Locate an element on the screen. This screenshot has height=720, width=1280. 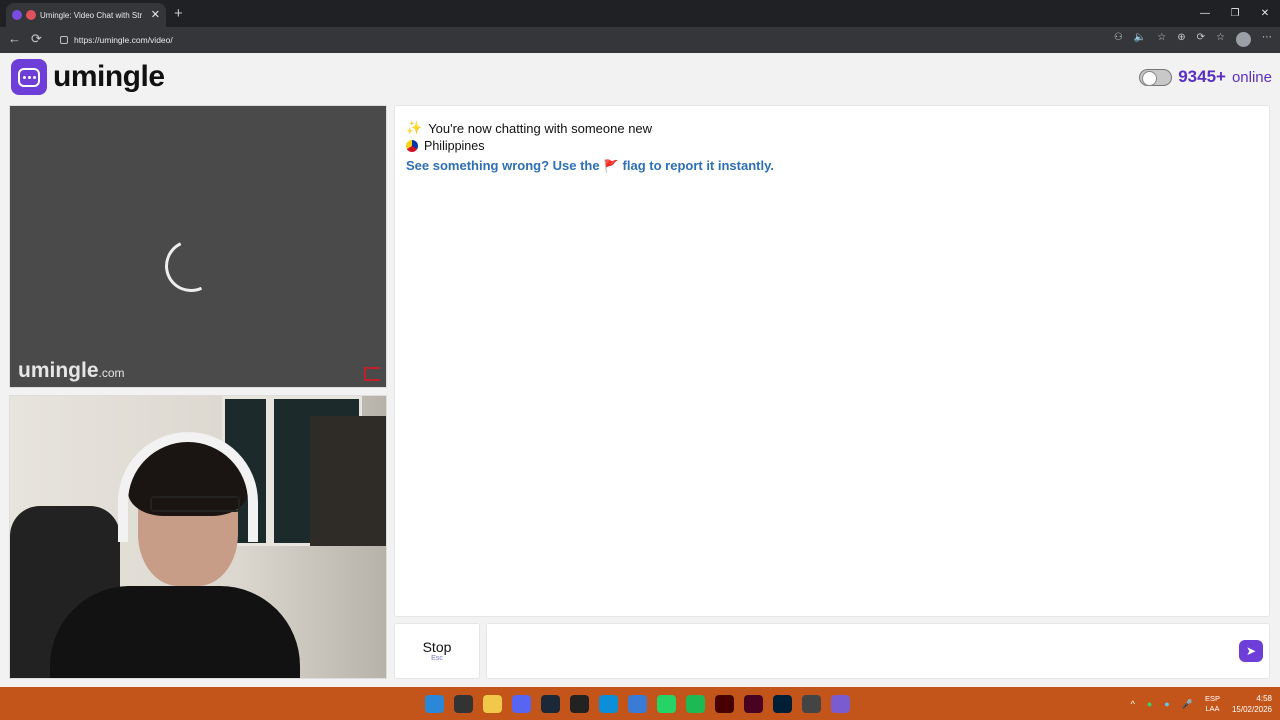
video-watermark: umingle.com is located at coordinates (71, 371).